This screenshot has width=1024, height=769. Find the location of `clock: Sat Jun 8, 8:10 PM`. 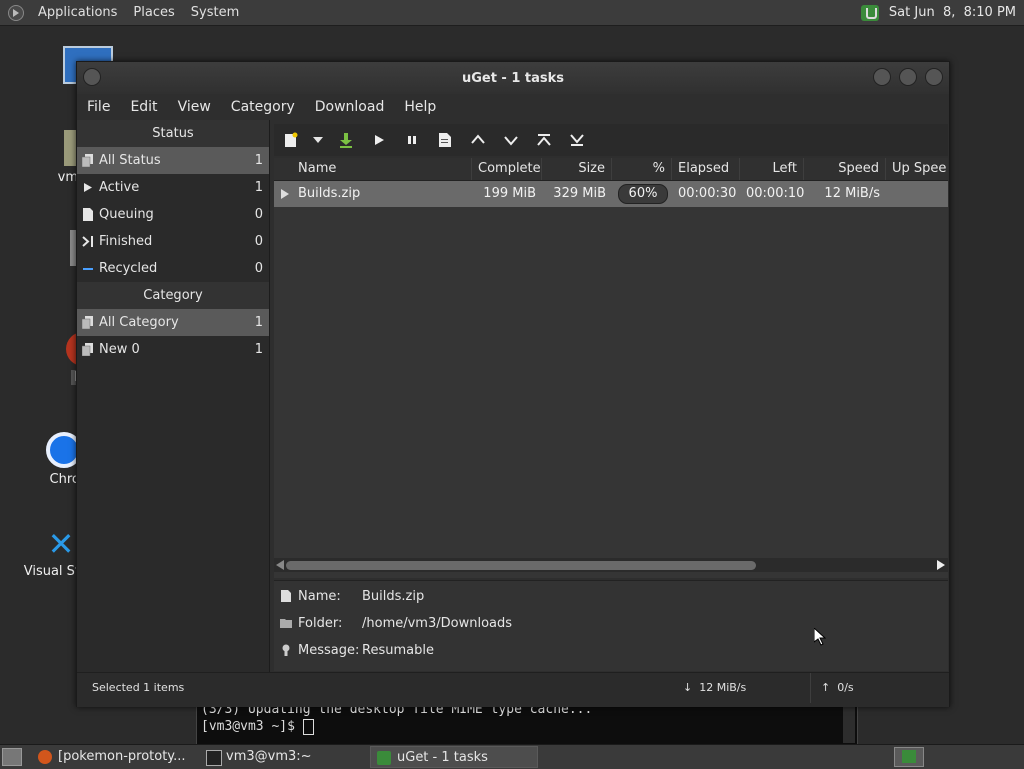

clock: Sat Jun 8, 8:10 PM is located at coordinates (952, 12).